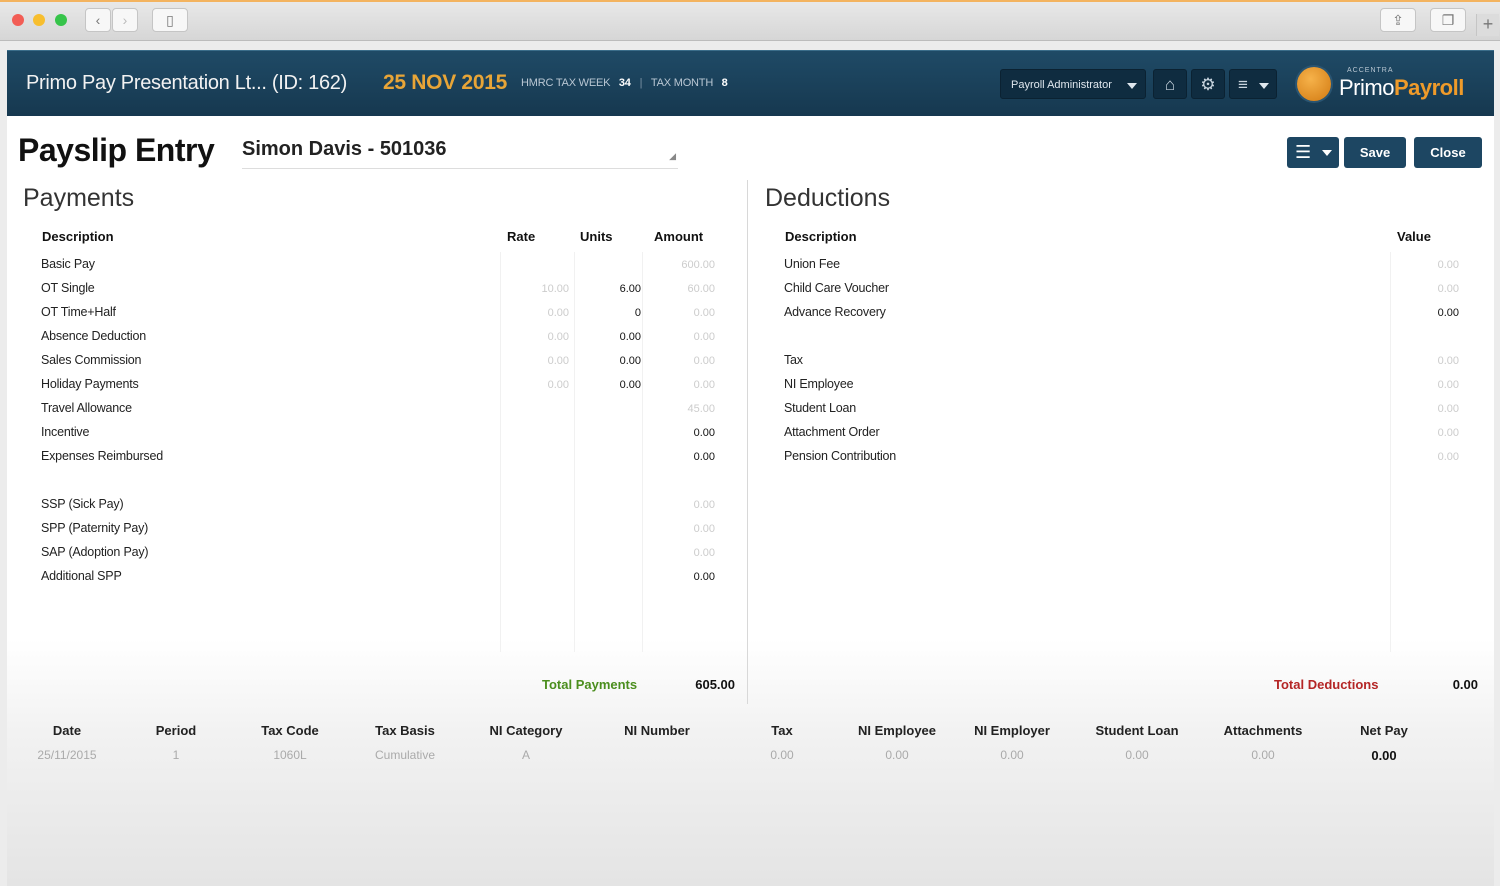 The image size is (1500, 886). Describe the element at coordinates (405, 755) in the screenshot. I see `summary-value: Cumulative` at that location.